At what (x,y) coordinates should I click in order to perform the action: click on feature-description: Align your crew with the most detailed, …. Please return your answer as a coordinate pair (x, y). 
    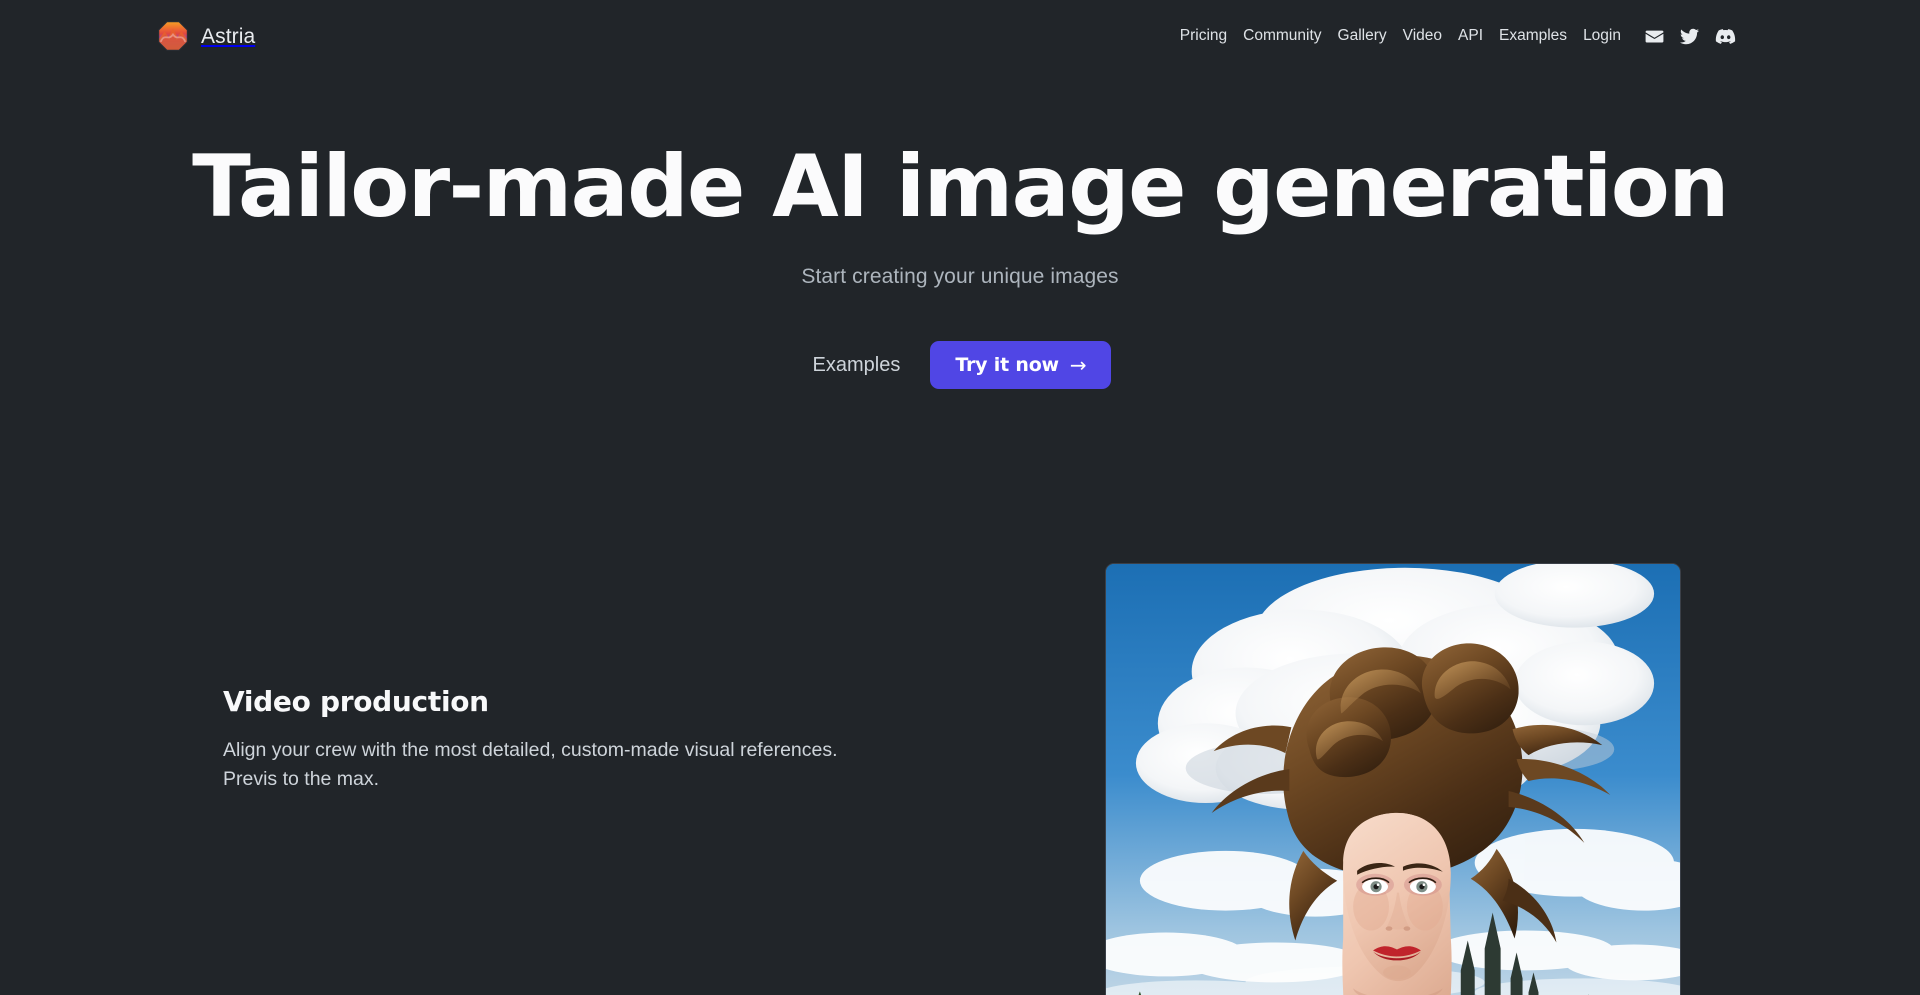
    Looking at the image, I should click on (530, 764).